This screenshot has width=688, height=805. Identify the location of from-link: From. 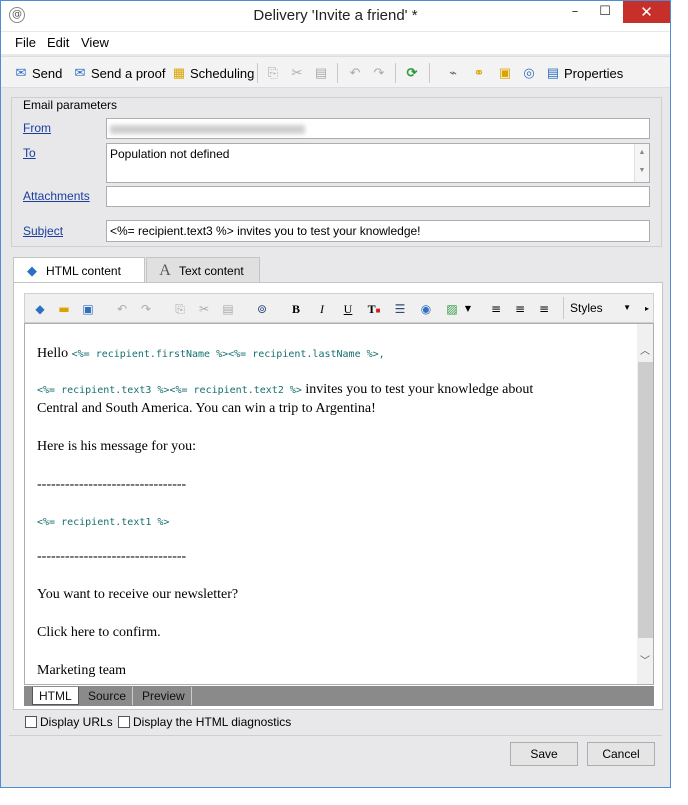
(37, 128).